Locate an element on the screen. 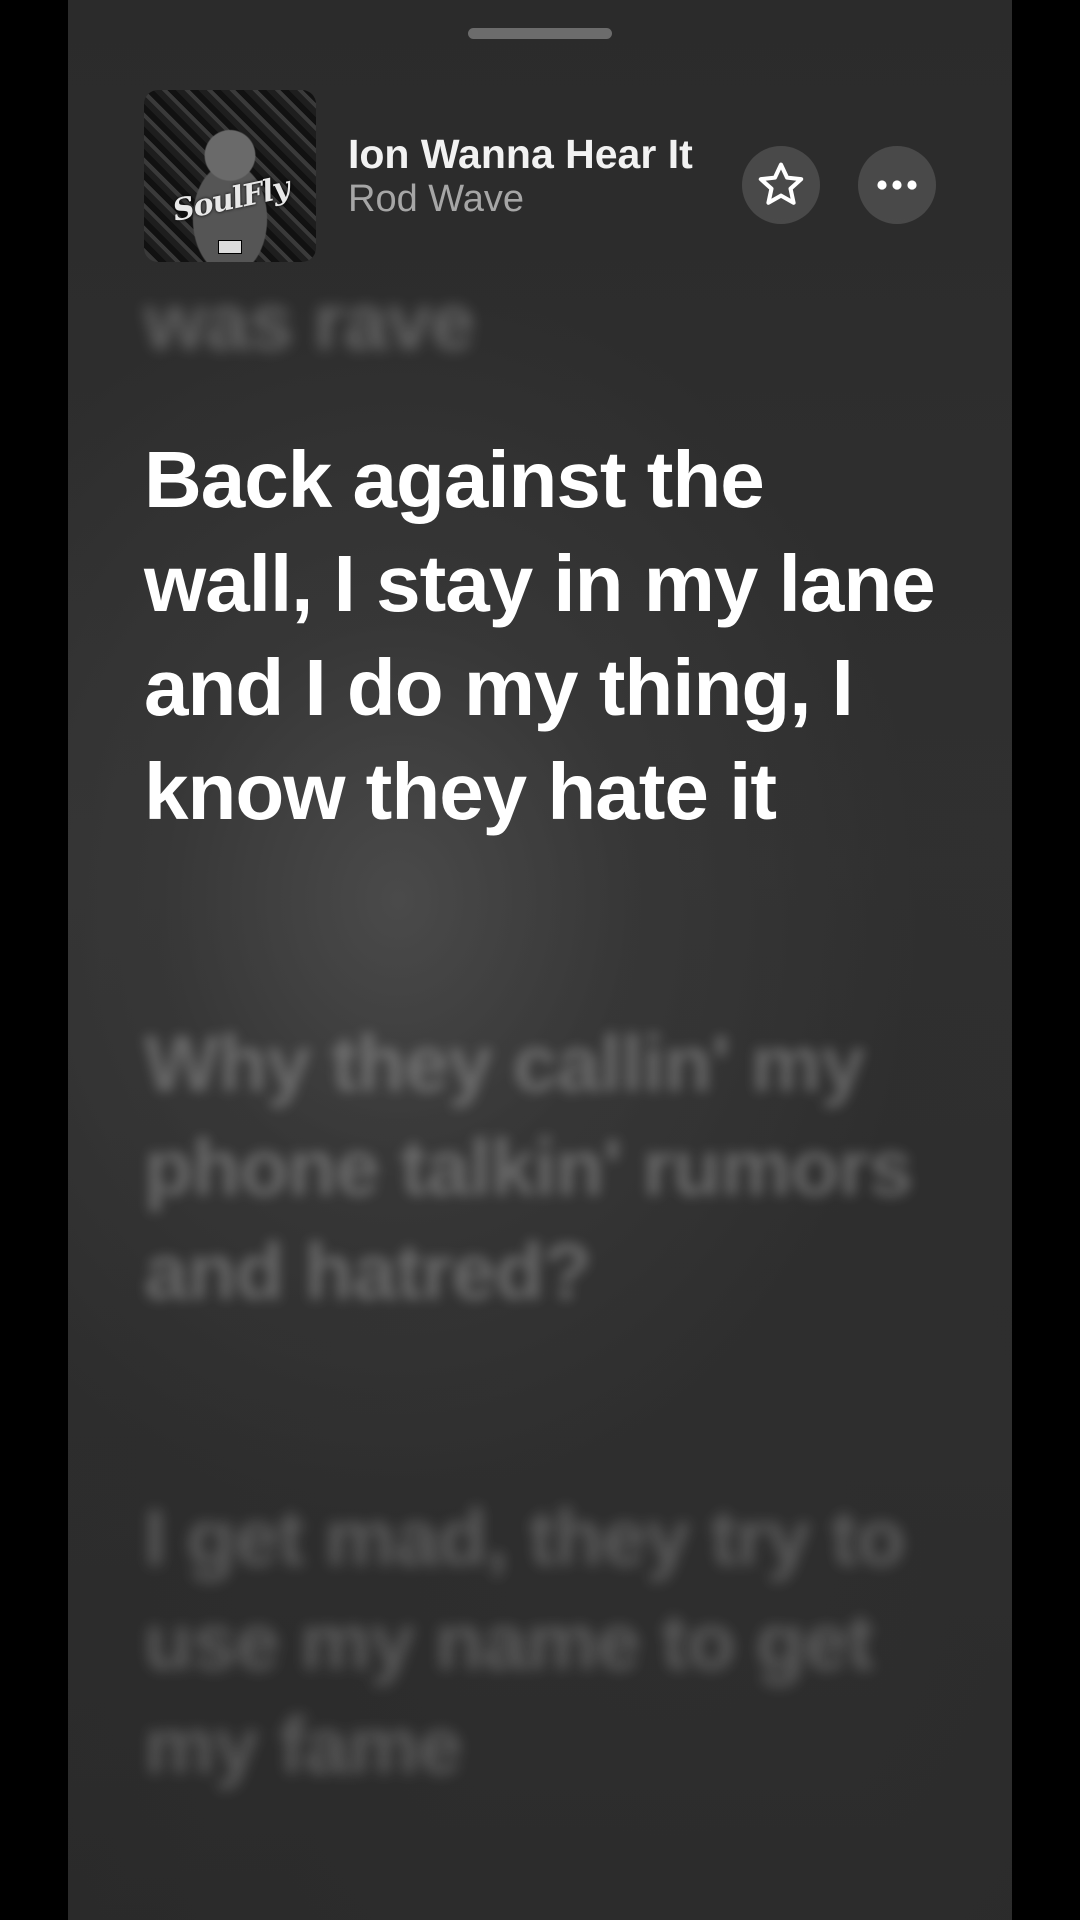 This screenshot has width=1080, height=1920. song-title: Ion Wanna Hear It is located at coordinates (520, 154).